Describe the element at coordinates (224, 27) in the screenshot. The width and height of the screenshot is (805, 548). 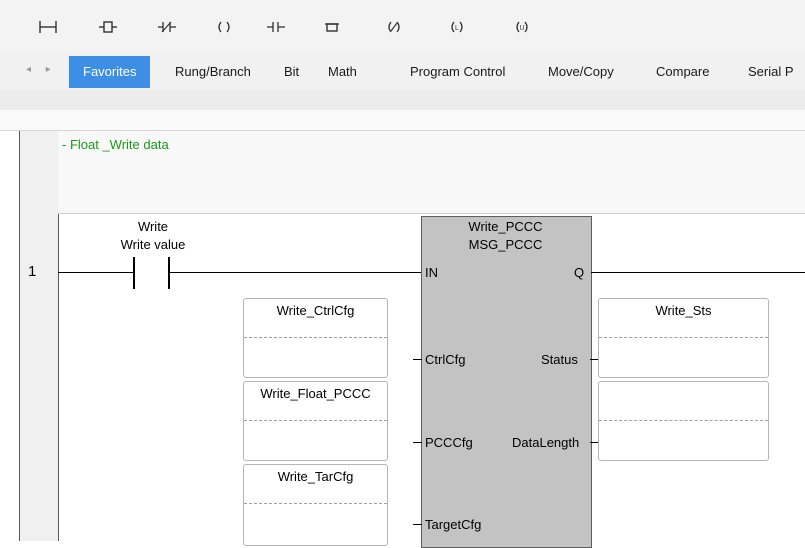
I see `coil-icon` at that location.